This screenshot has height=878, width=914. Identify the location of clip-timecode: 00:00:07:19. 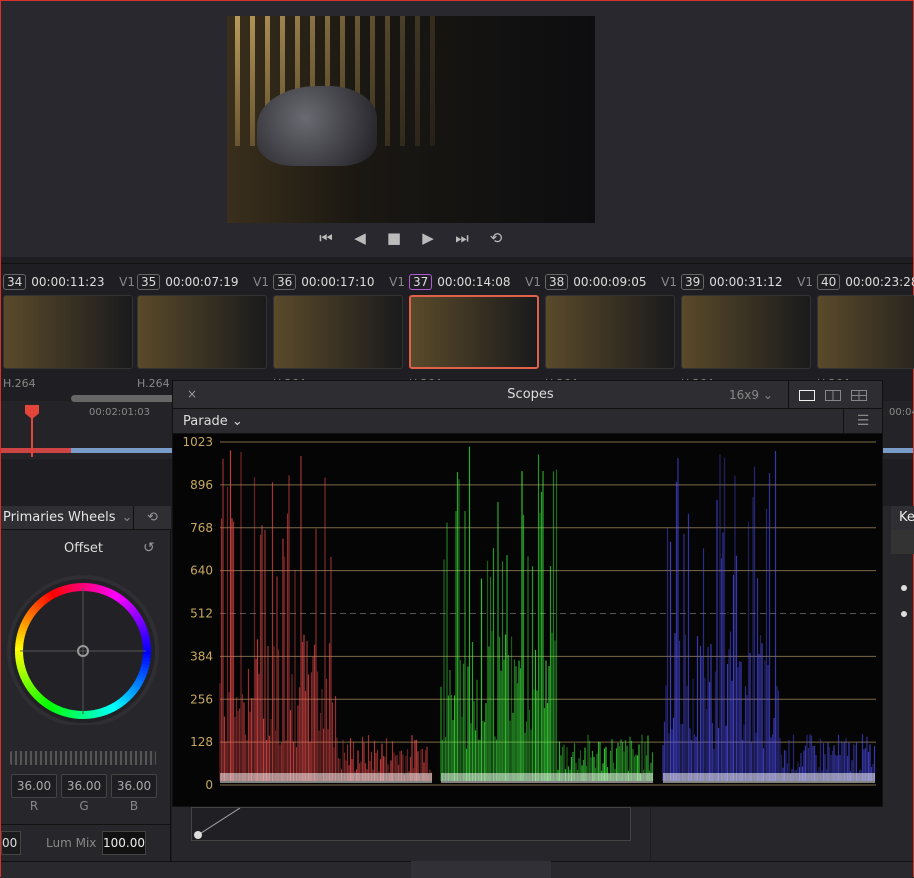
(202, 282).